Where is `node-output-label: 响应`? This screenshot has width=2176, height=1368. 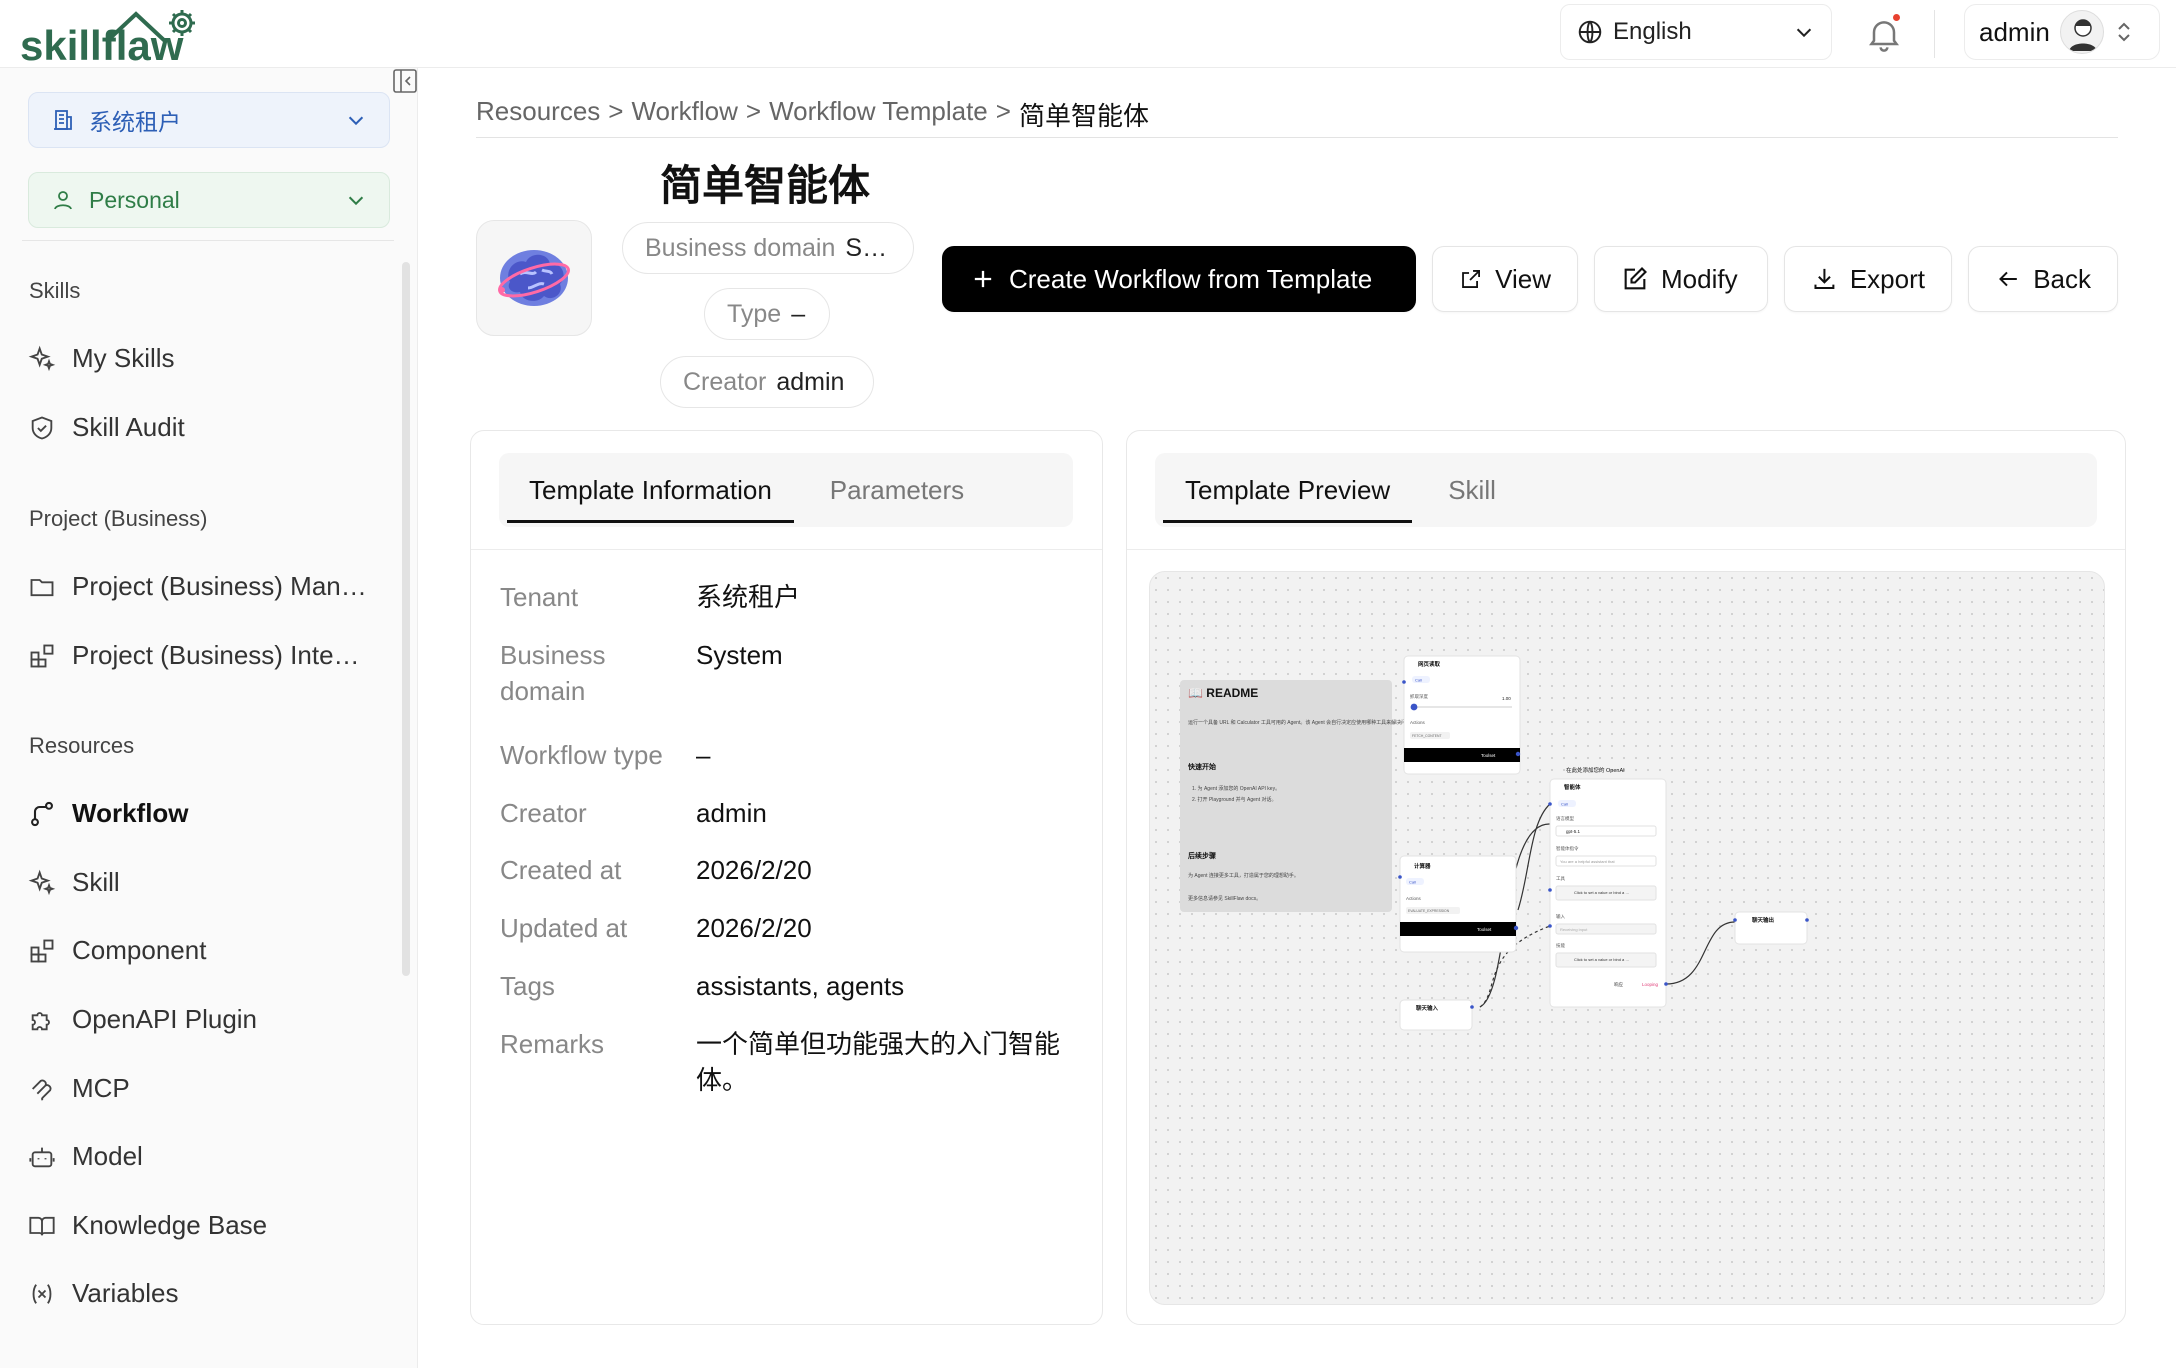
node-output-label: 响应 is located at coordinates (1618, 984).